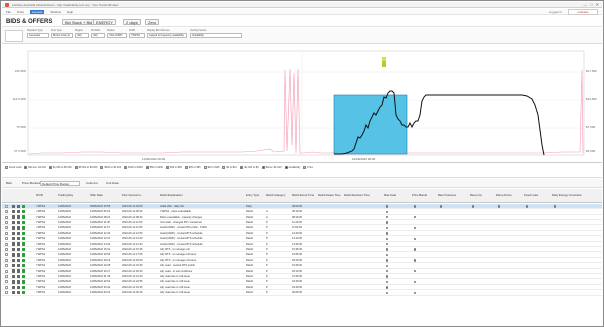 The image size is (604, 327). What do you see at coordinates (591, 4) in the screenshot?
I see `maximize-icon: □` at bounding box center [591, 4].